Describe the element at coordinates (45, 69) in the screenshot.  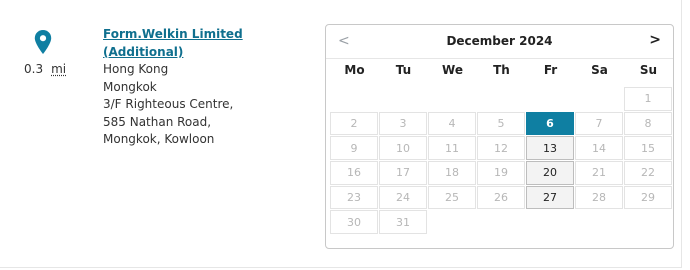
I see `distance: 0.3 mi` at that location.